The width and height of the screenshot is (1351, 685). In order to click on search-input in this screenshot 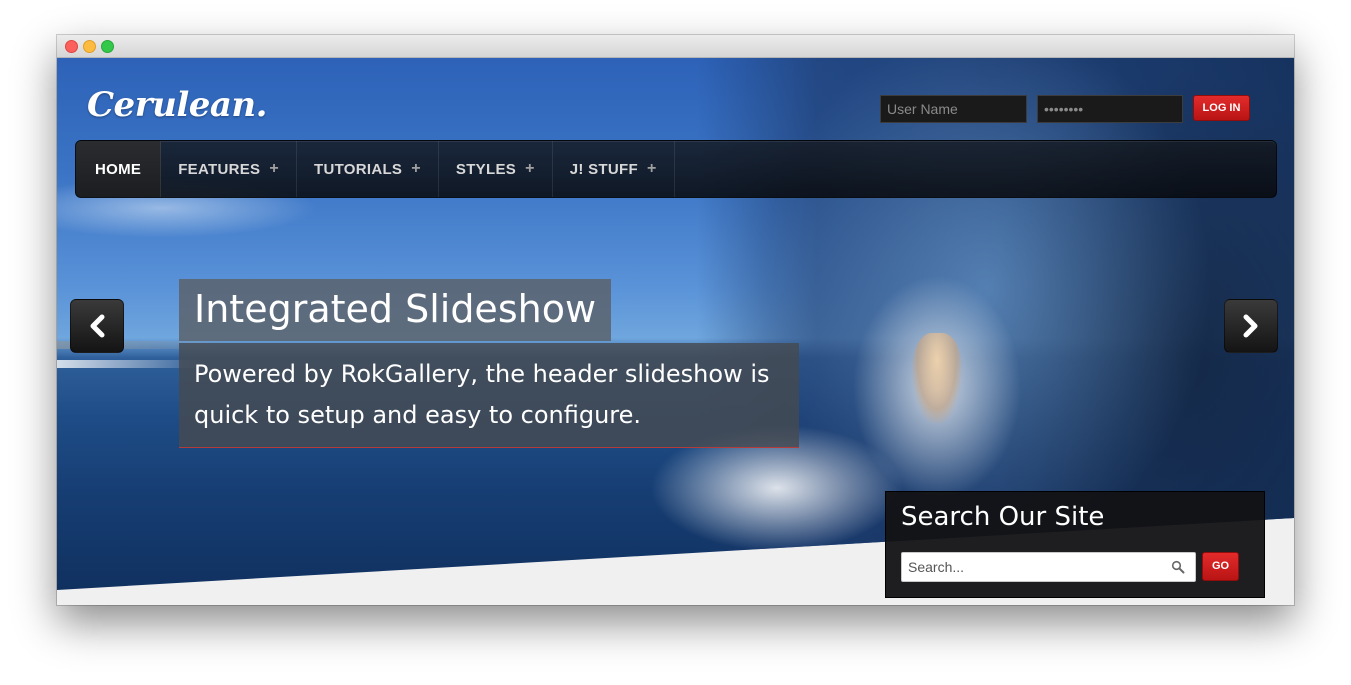, I will do `click(1033, 567)`.